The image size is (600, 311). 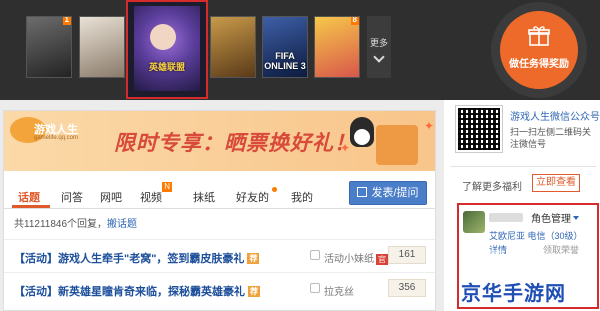 What do you see at coordinates (66, 20) in the screenshot?
I see `tile-badge: 1` at bounding box center [66, 20].